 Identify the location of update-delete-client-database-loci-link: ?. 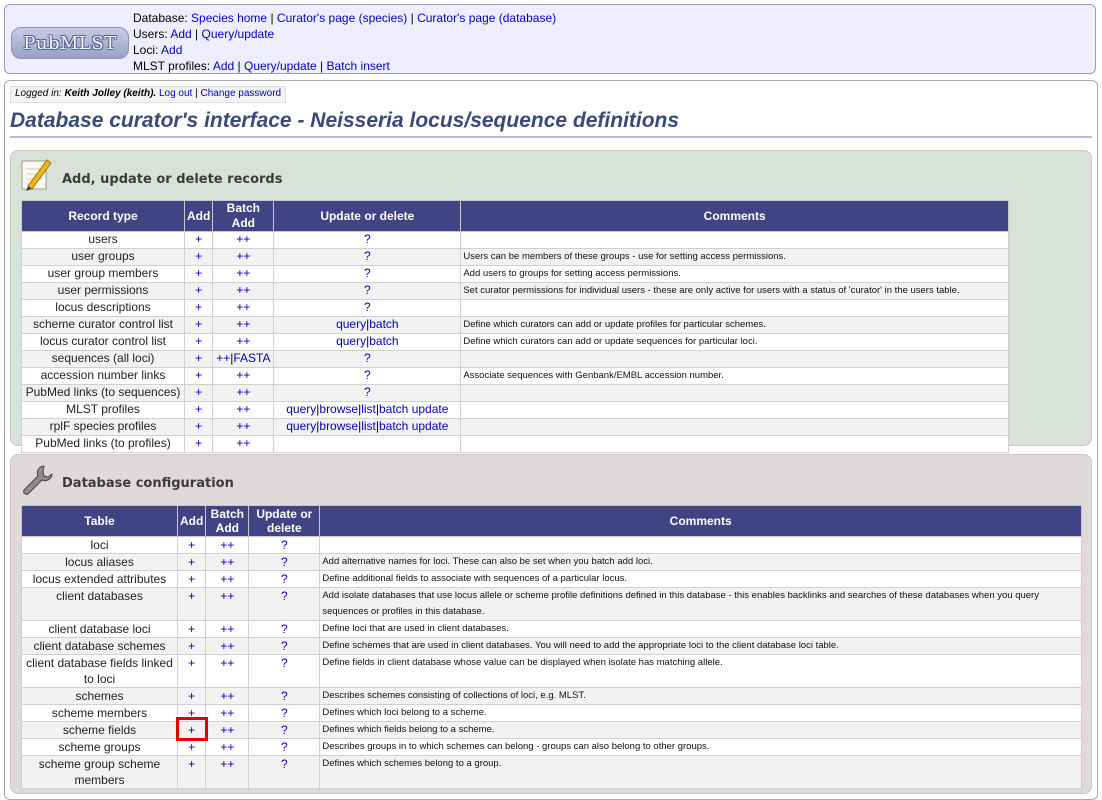
(284, 629).